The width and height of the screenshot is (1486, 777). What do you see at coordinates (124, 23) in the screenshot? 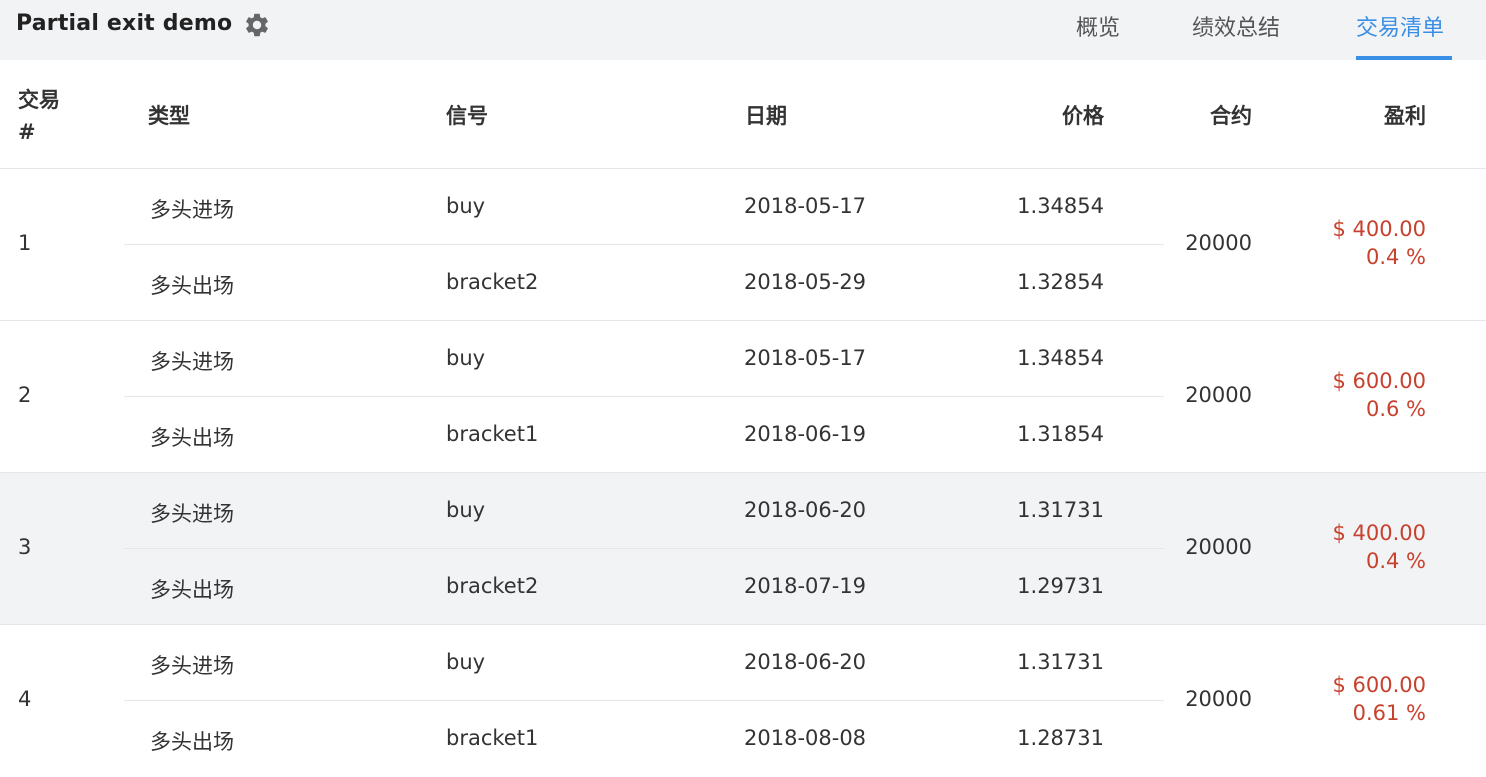
I see `strategy-title: Partial exit demo` at bounding box center [124, 23].